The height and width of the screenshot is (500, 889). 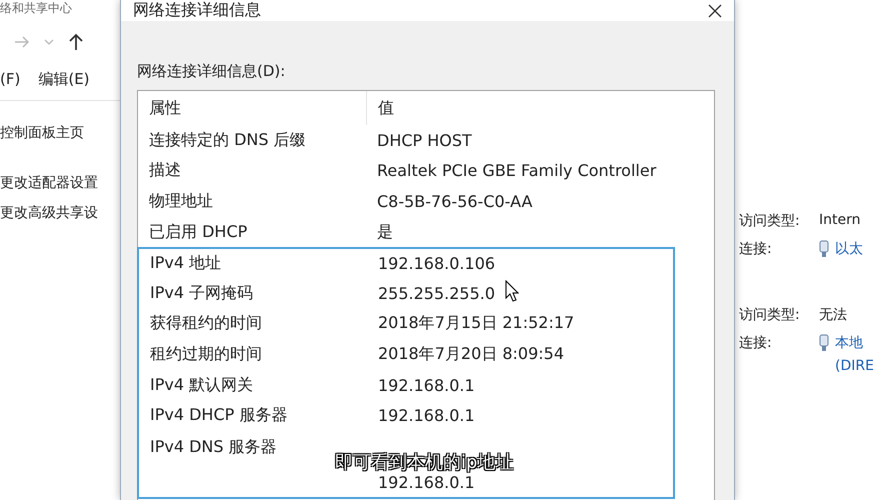 I want to click on property-cell-text: 租约过期的时间, so click(x=206, y=354).